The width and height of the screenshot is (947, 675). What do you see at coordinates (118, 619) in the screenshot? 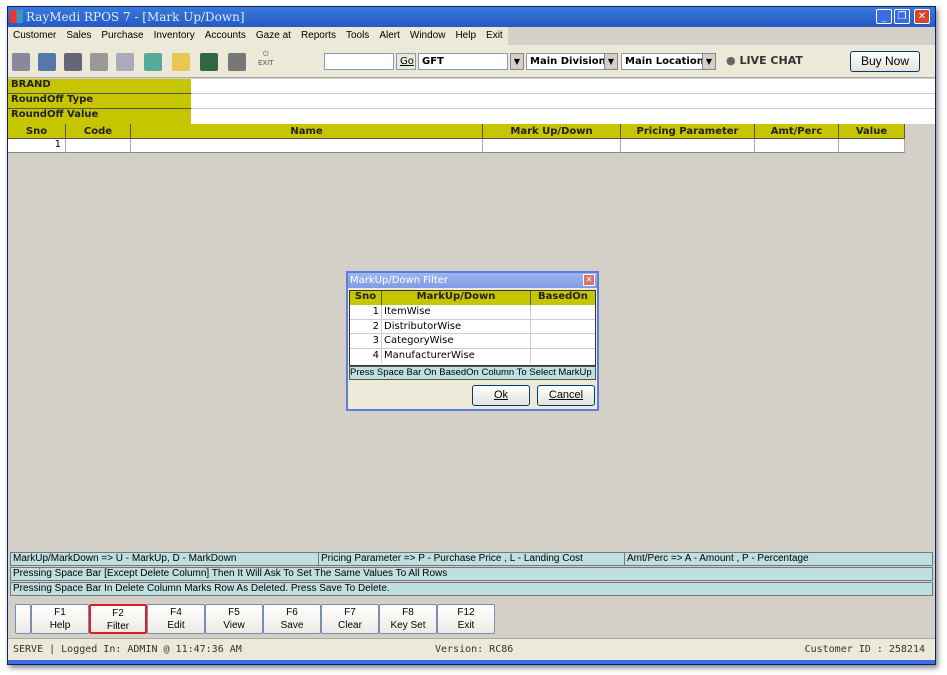
I see `f2-filter-button: F2 Filter` at bounding box center [118, 619].